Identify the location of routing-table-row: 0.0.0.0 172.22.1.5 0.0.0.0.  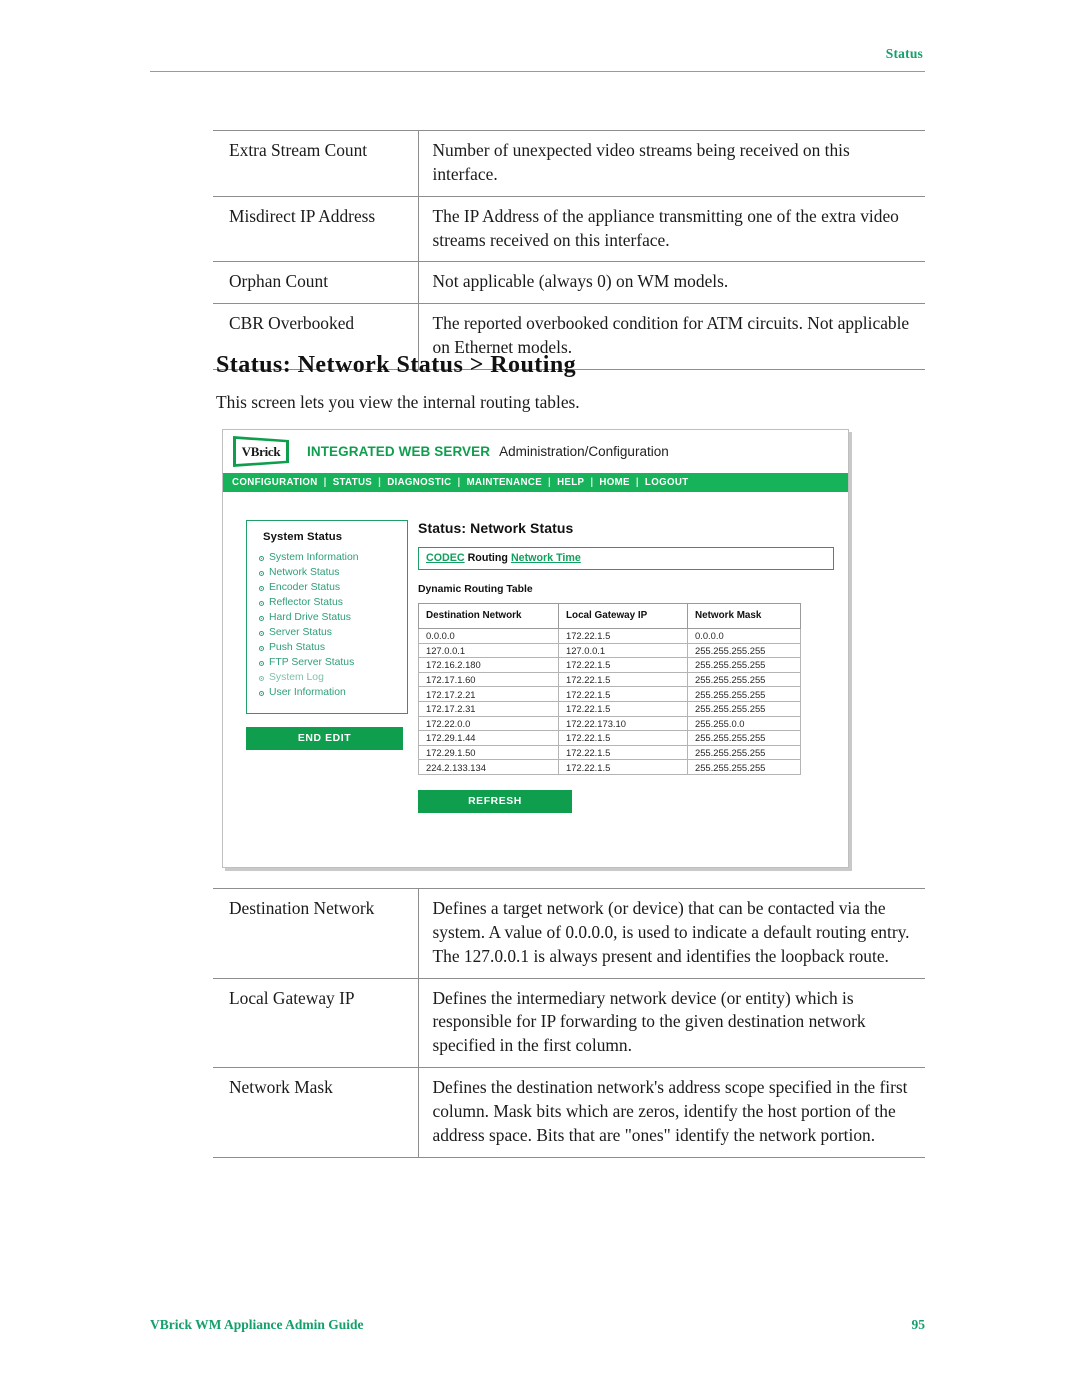
(609, 636).